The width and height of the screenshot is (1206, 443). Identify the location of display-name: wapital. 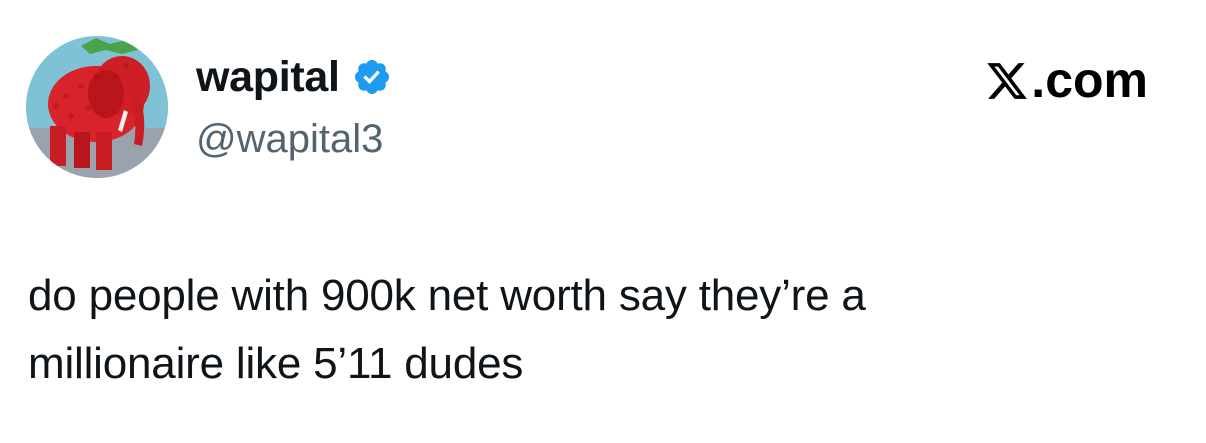
(268, 77).